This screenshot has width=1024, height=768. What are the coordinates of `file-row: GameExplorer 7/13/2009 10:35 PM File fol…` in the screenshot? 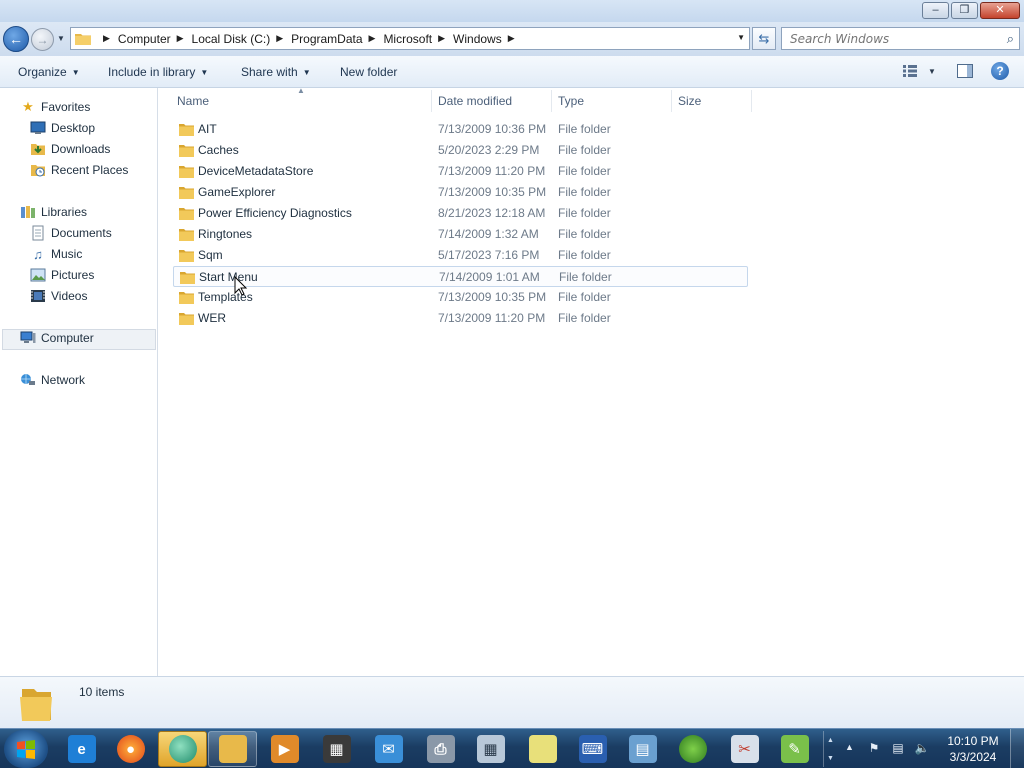 It's located at (460, 192).